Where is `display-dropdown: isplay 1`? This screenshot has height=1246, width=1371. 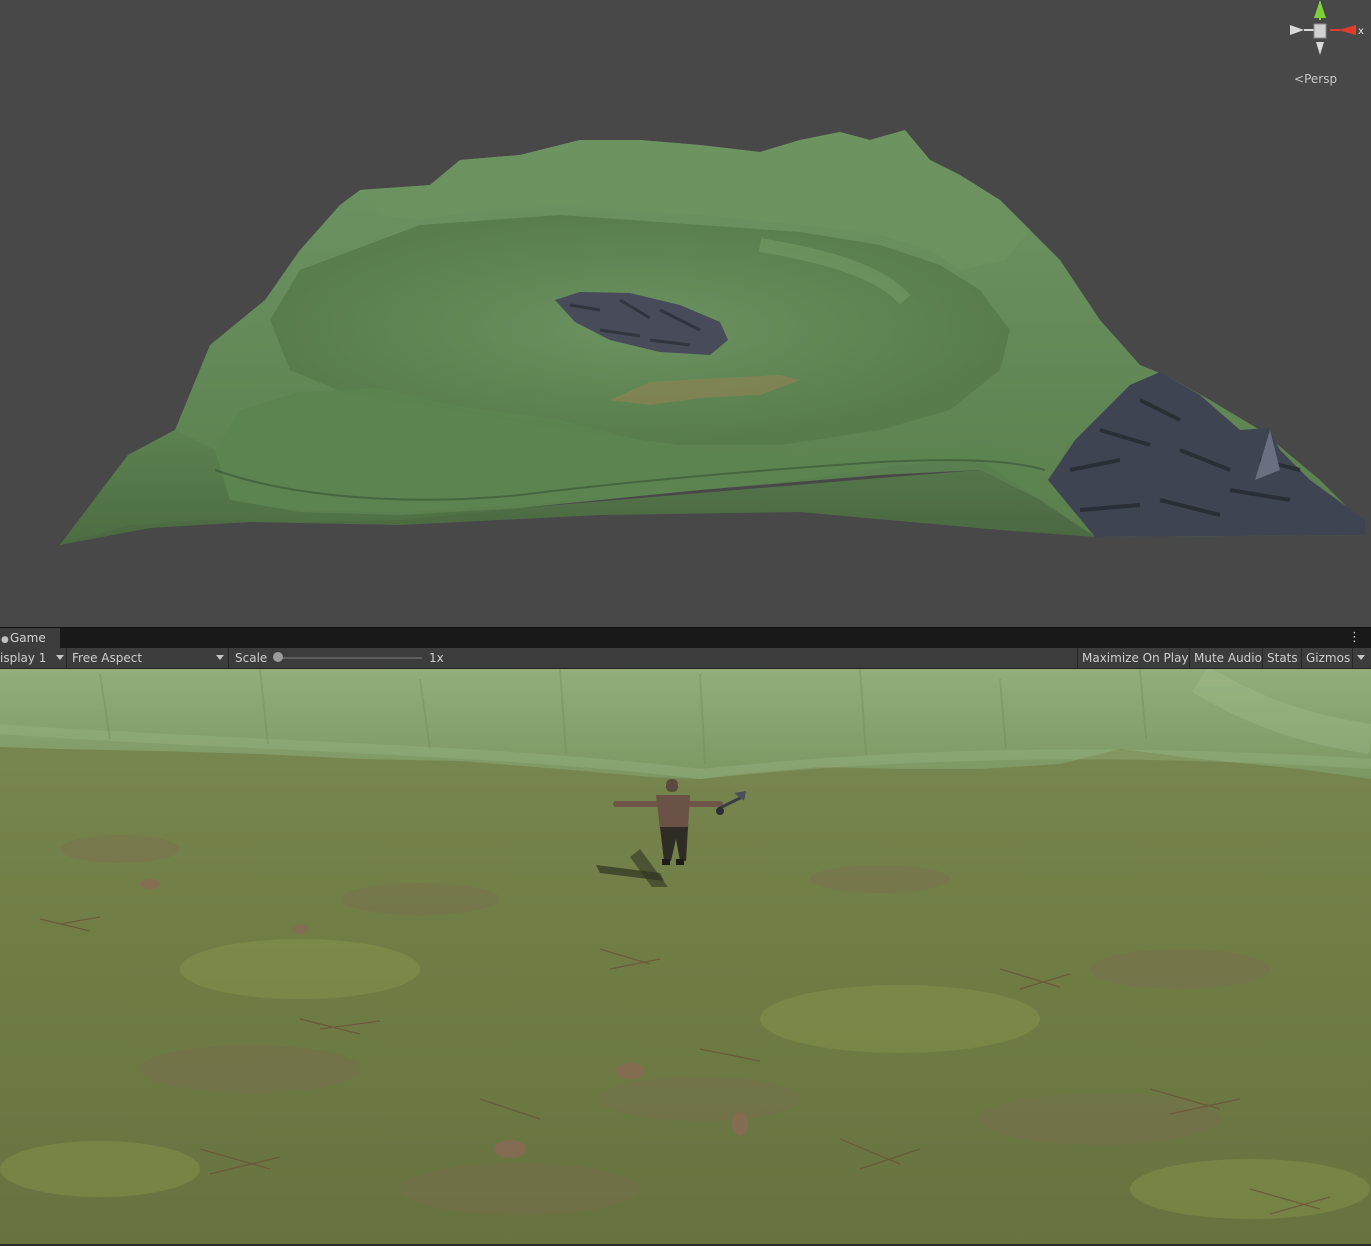 display-dropdown: isplay 1 is located at coordinates (33, 658).